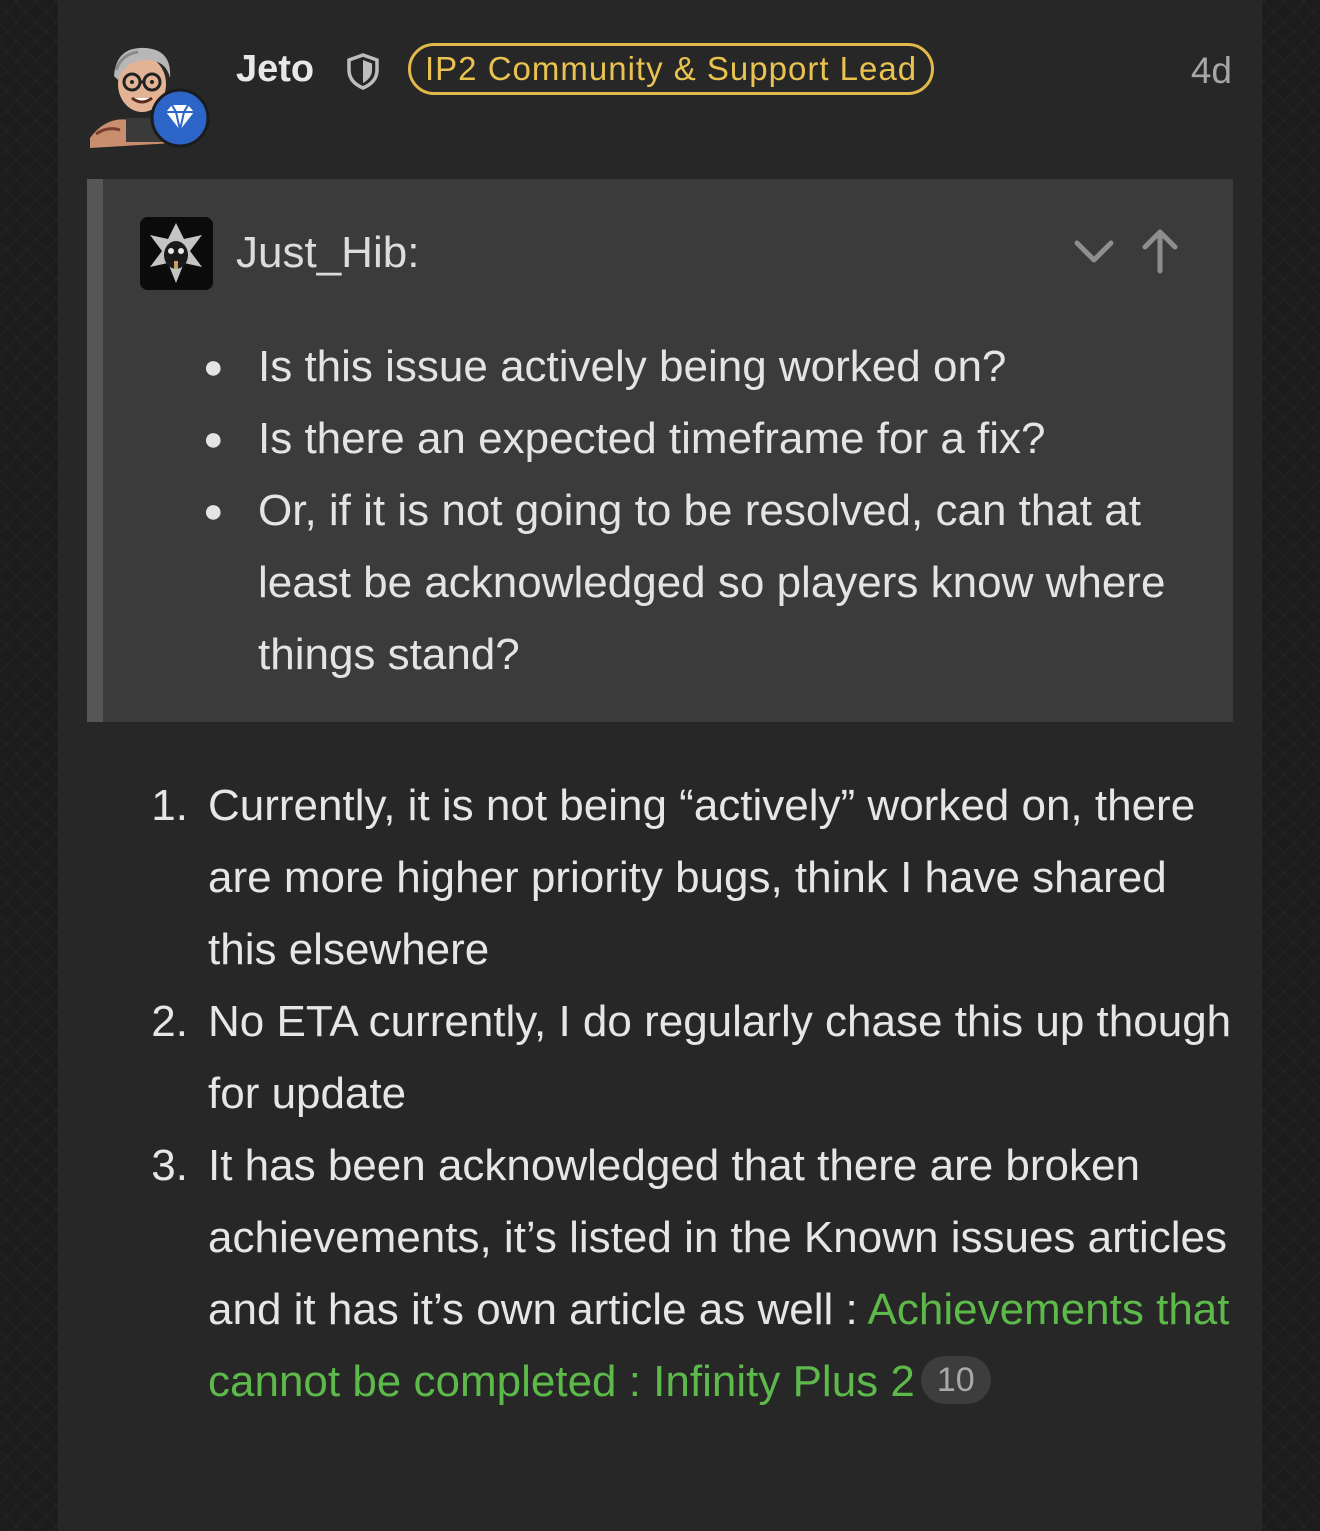 Image resolution: width=1320 pixels, height=1531 pixels. Describe the element at coordinates (363, 71) in the screenshot. I see `shield-icon` at that location.